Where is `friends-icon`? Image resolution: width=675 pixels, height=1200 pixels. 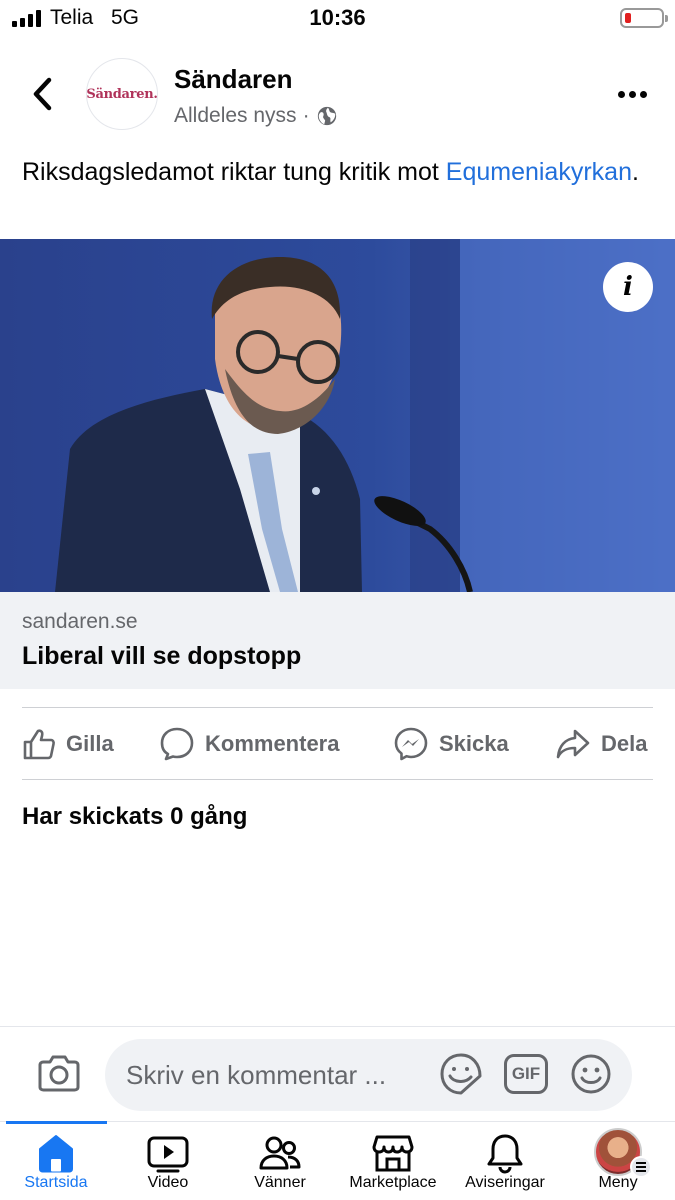 friends-icon is located at coordinates (280, 1153).